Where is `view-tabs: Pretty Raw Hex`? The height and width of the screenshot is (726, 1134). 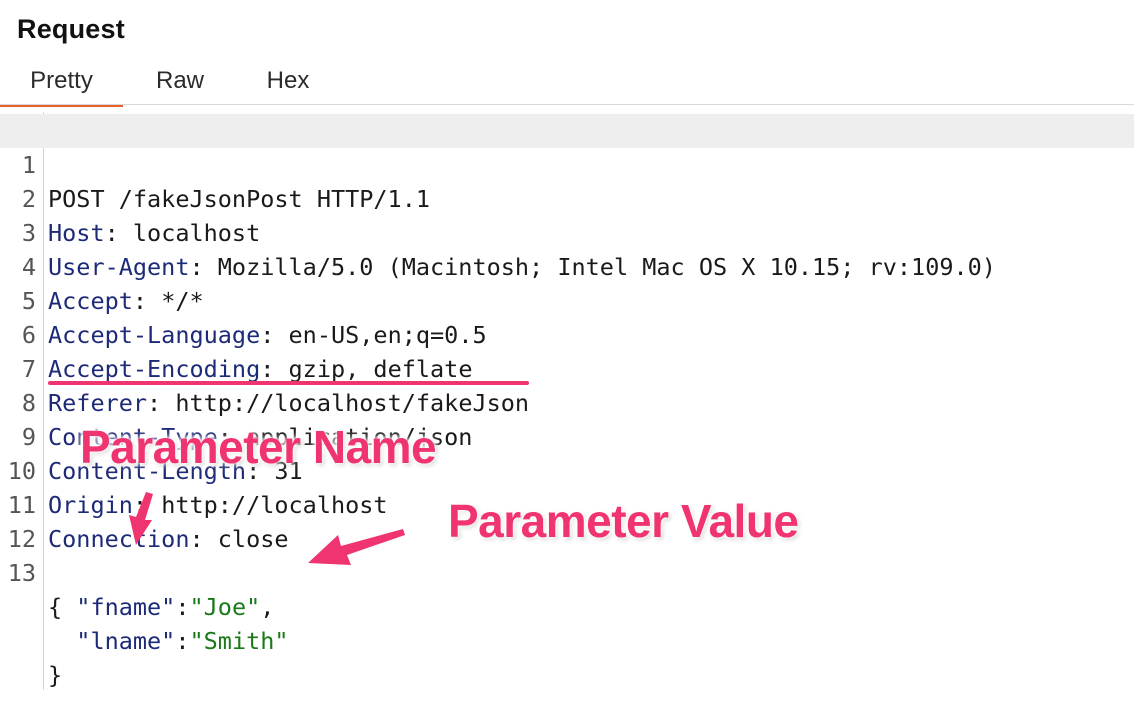 view-tabs: Pretty Raw Hex is located at coordinates (567, 83).